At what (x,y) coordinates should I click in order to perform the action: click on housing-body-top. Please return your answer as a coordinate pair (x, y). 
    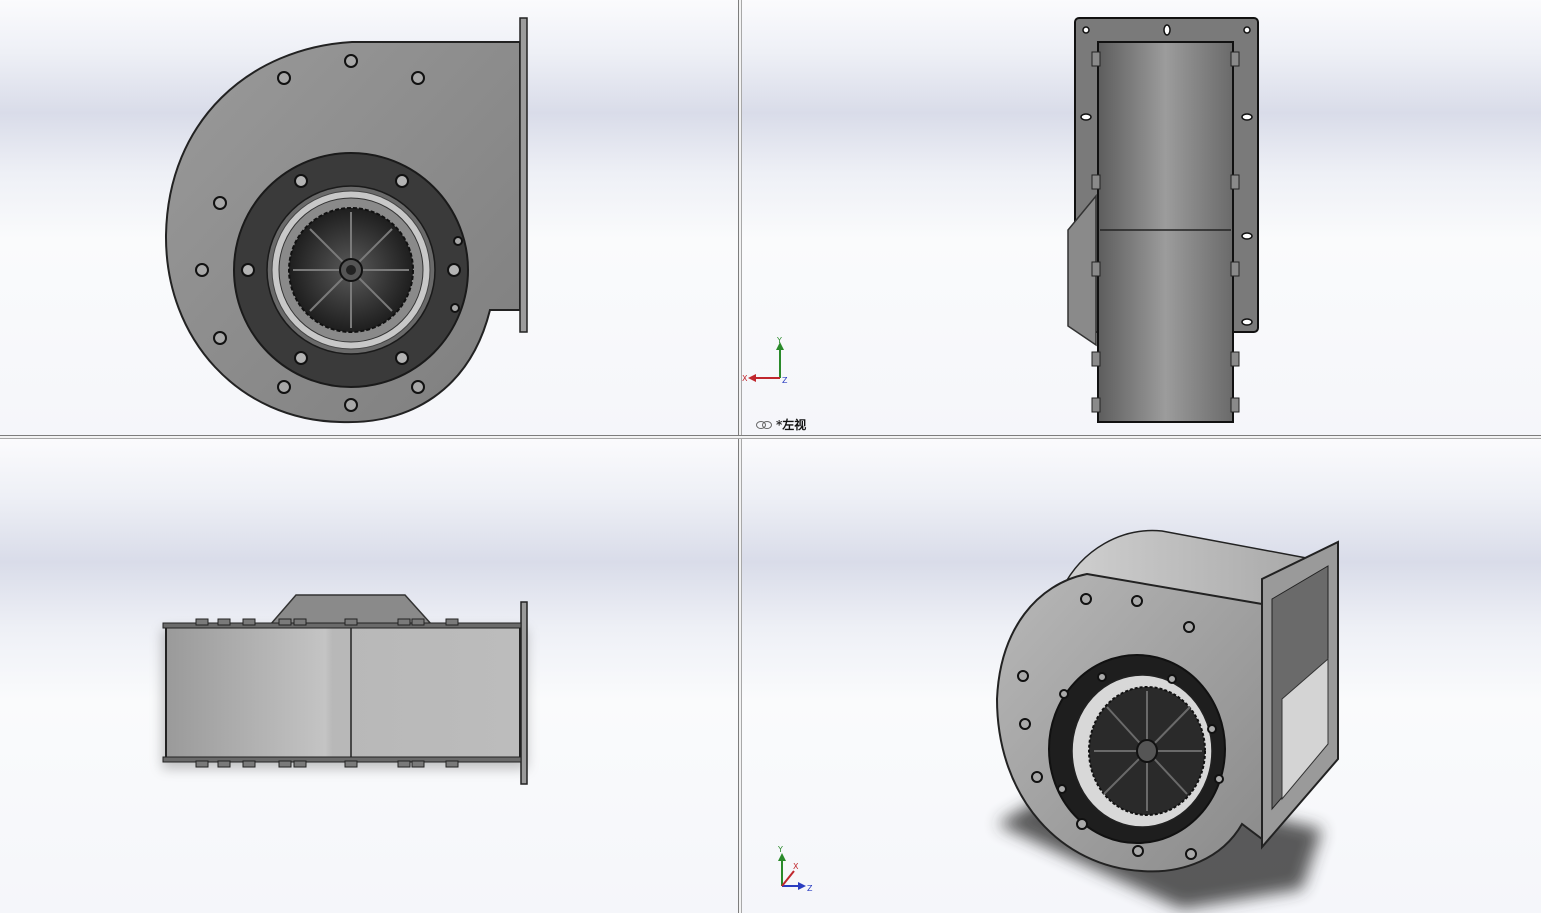
    Looking at the image, I should click on (343, 692).